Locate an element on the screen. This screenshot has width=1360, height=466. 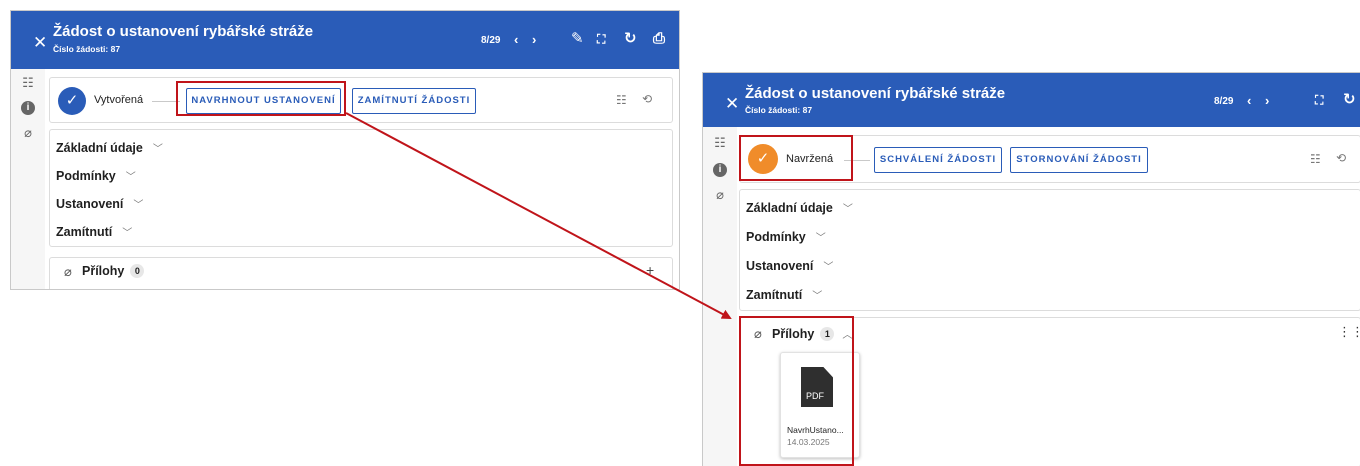
flow-arrow is located at coordinates (538, 215).